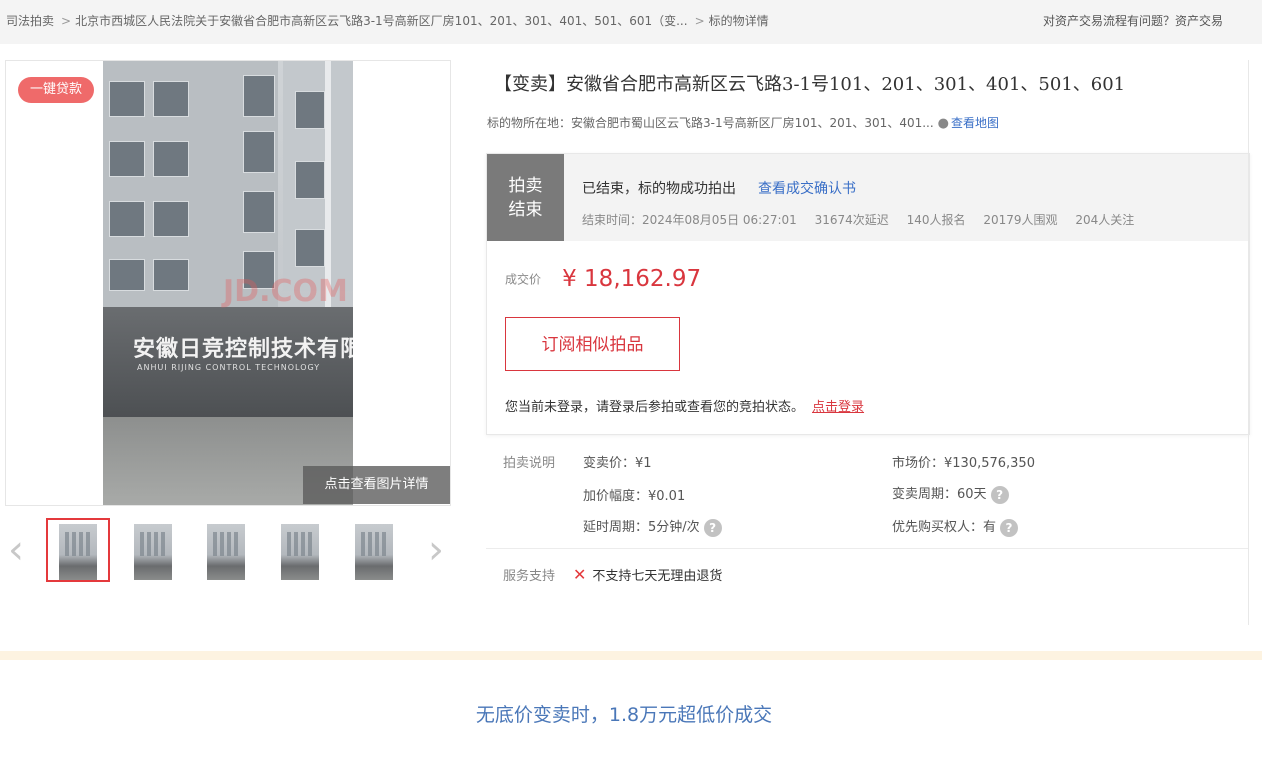 Image resolution: width=1262 pixels, height=758 pixels. I want to click on market-price: 市场价：¥130,576,350, so click(963, 463).